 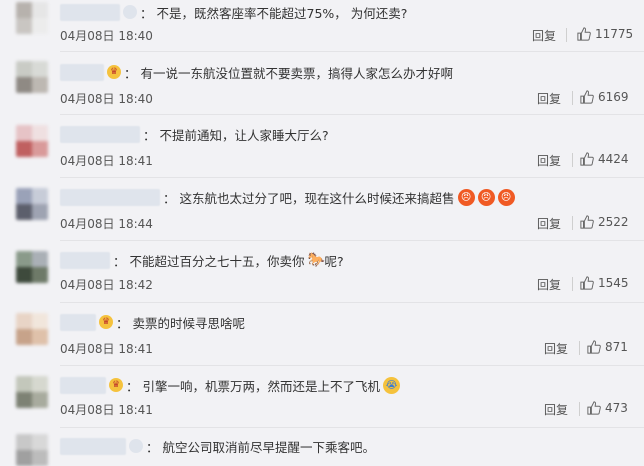 What do you see at coordinates (613, 222) in the screenshot?
I see `like-count: 2522` at bounding box center [613, 222].